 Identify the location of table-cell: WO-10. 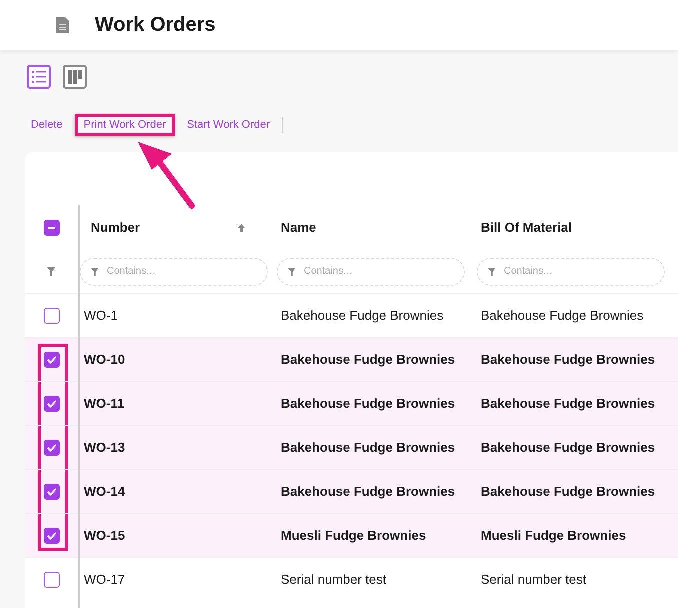
(105, 359).